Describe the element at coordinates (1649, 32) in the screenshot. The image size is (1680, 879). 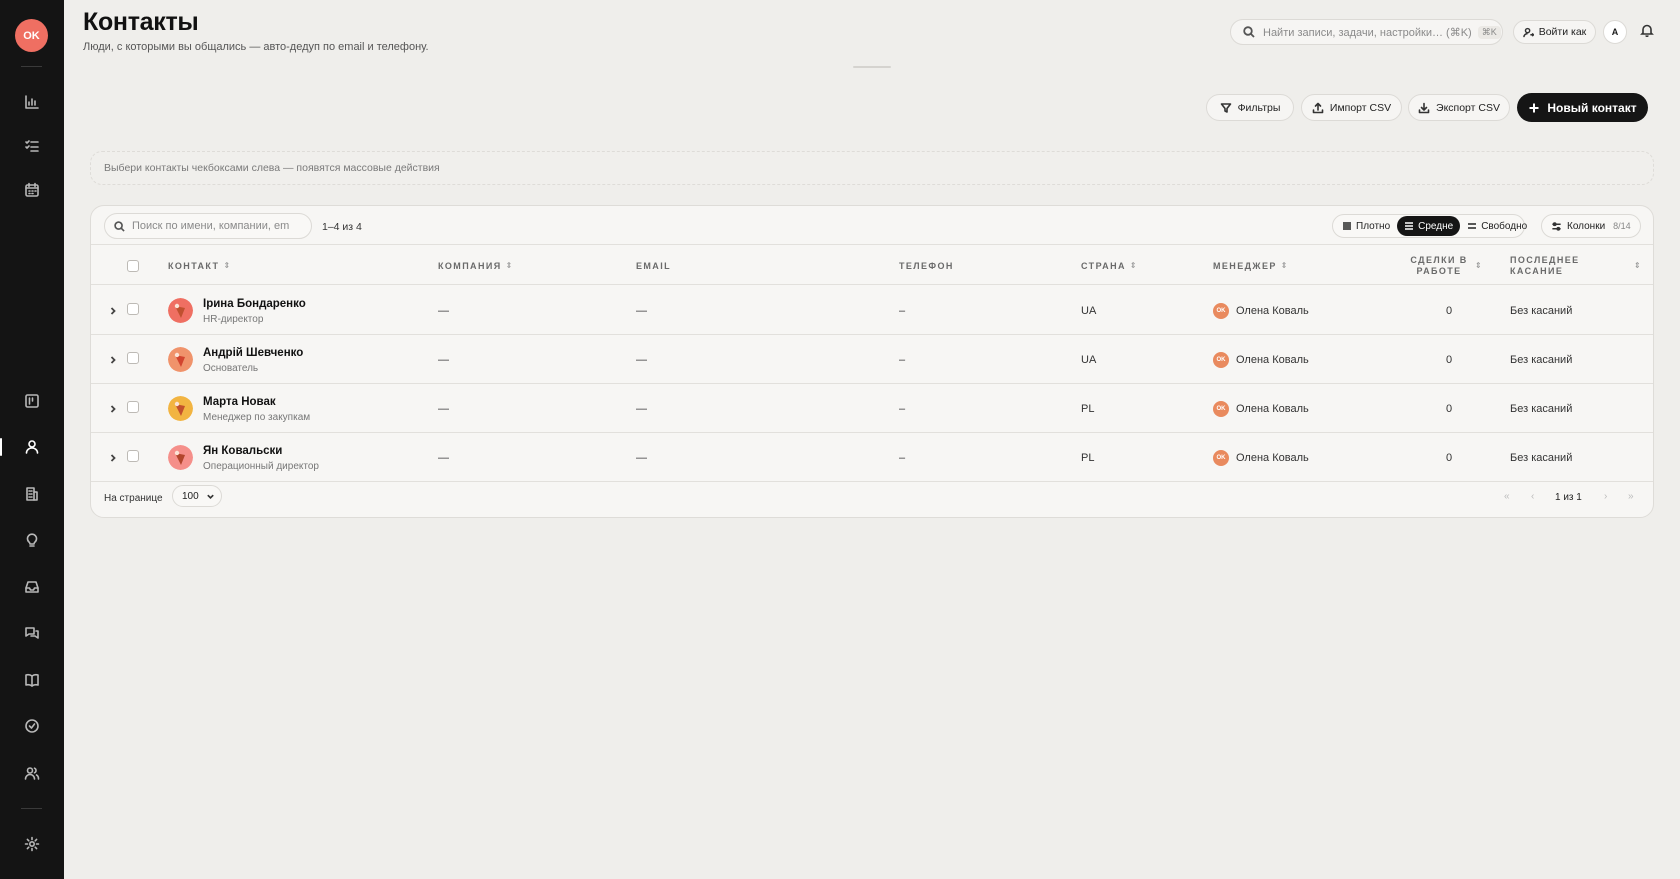
I see `notifications-button` at that location.